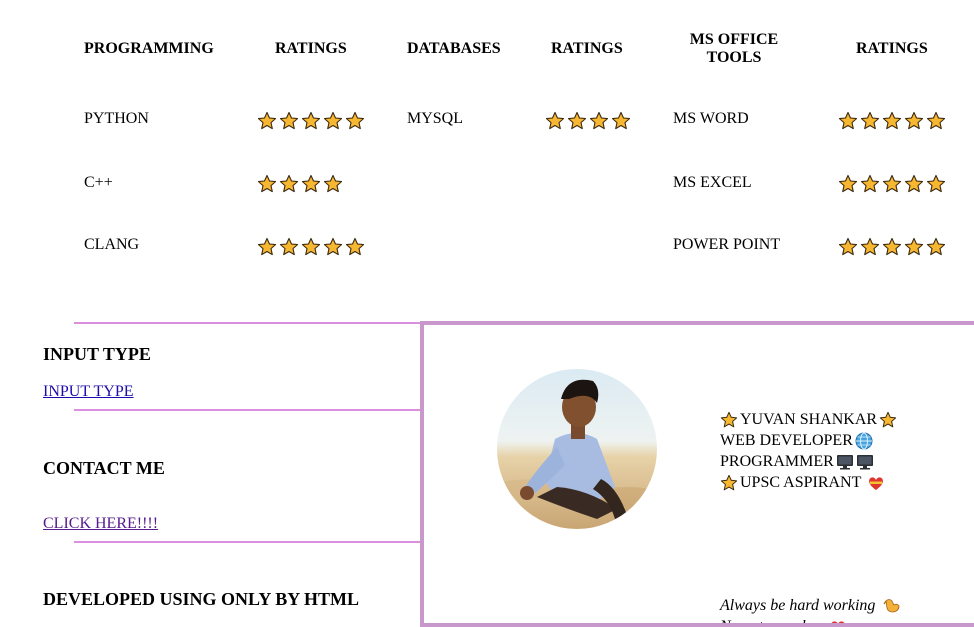 Image resolution: width=974 pixels, height=627 pixels. Describe the element at coordinates (734, 48) in the screenshot. I see `header-ms-office-tools: MS OFFICE TOOLS` at that location.